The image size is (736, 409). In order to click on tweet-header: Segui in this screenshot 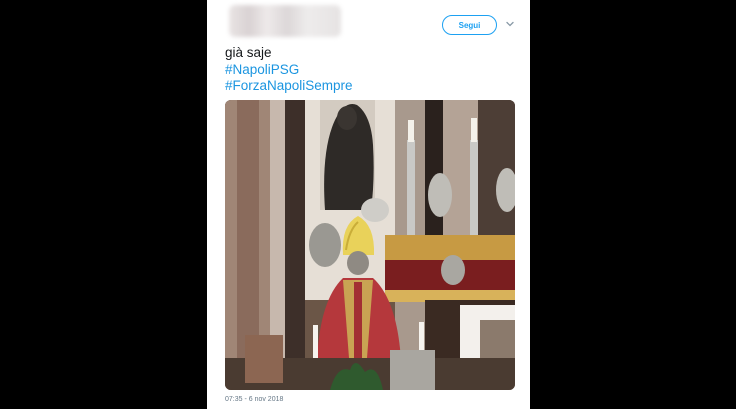, I will do `click(368, 21)`.